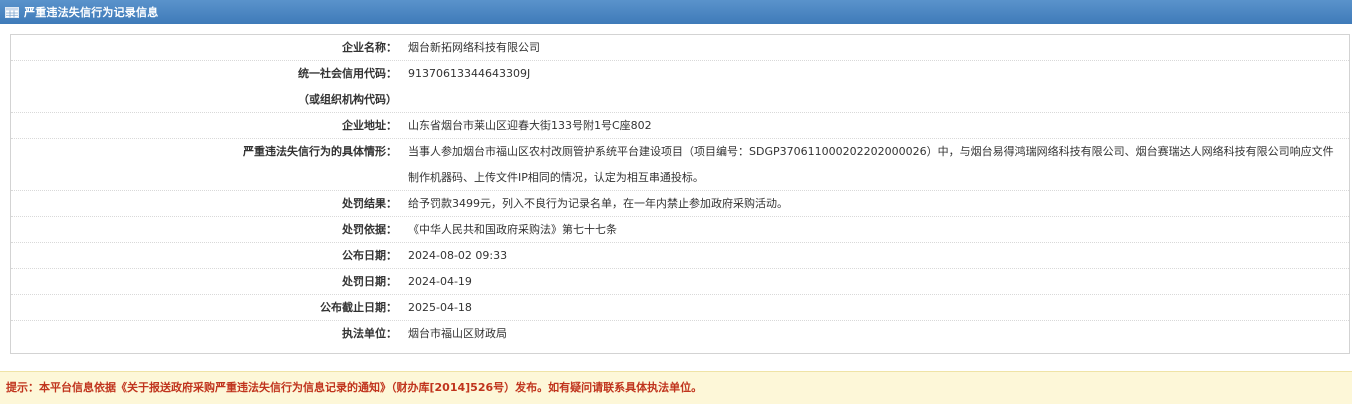 The width and height of the screenshot is (1352, 405). What do you see at coordinates (598, 203) in the screenshot?
I see `penalty-result-value: 给予罚款3499元，列入不良行为记录名单，在一年内禁止参加政府采购活动。` at bounding box center [598, 203].